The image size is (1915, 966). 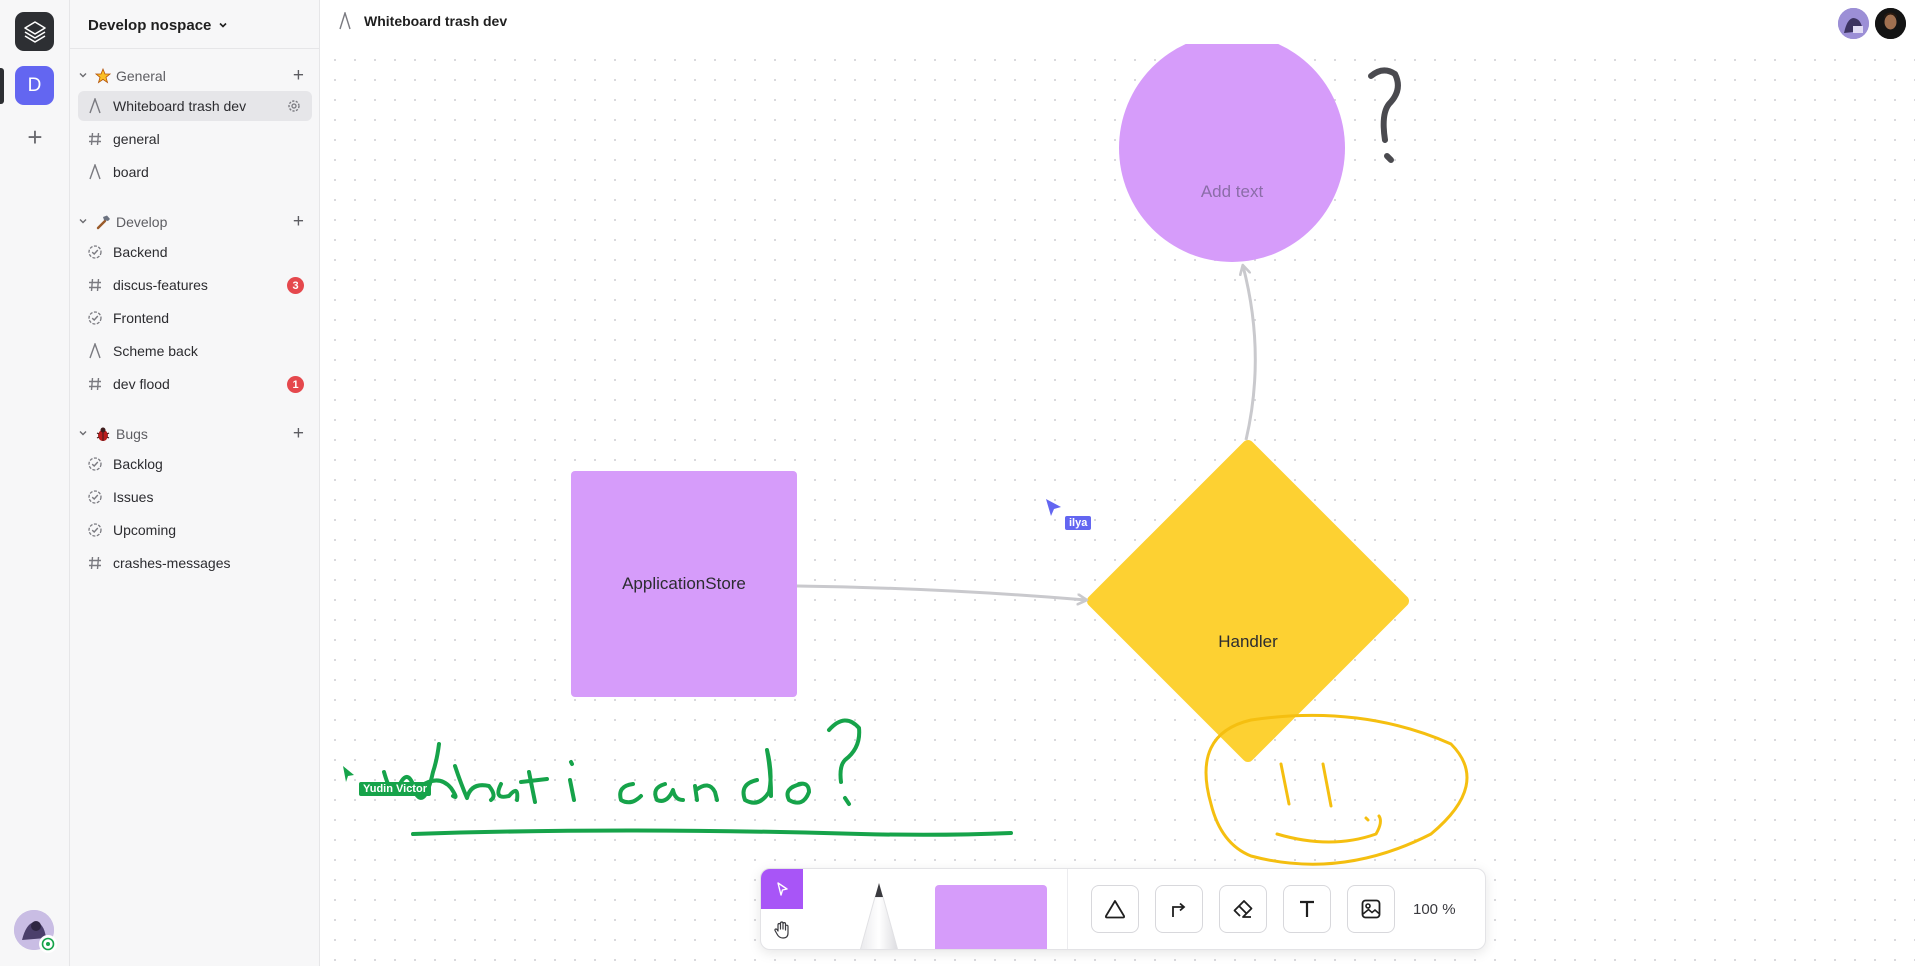 I want to click on image-tool-button, so click(x=1371, y=909).